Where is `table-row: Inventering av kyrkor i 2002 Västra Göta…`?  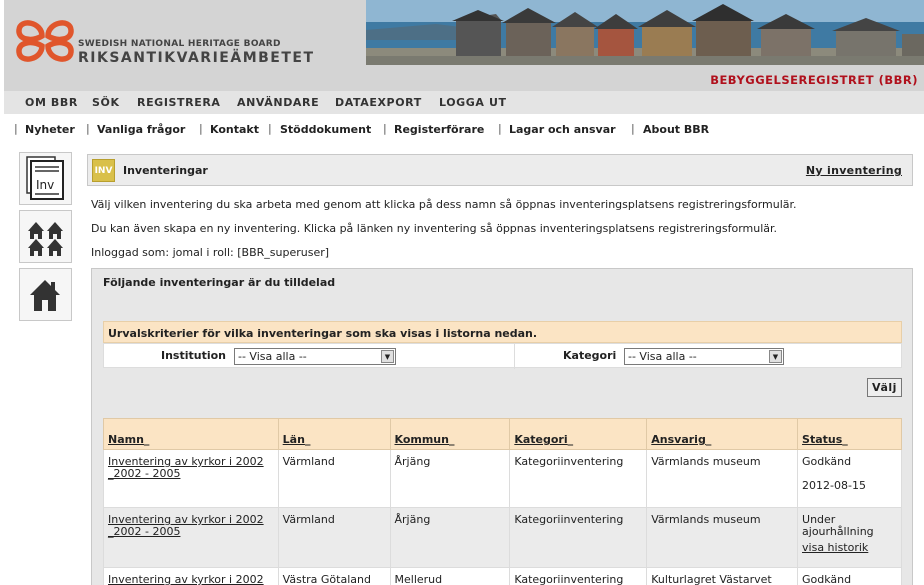
table-row: Inventering av kyrkor i 2002 Västra Göta… is located at coordinates (502, 576).